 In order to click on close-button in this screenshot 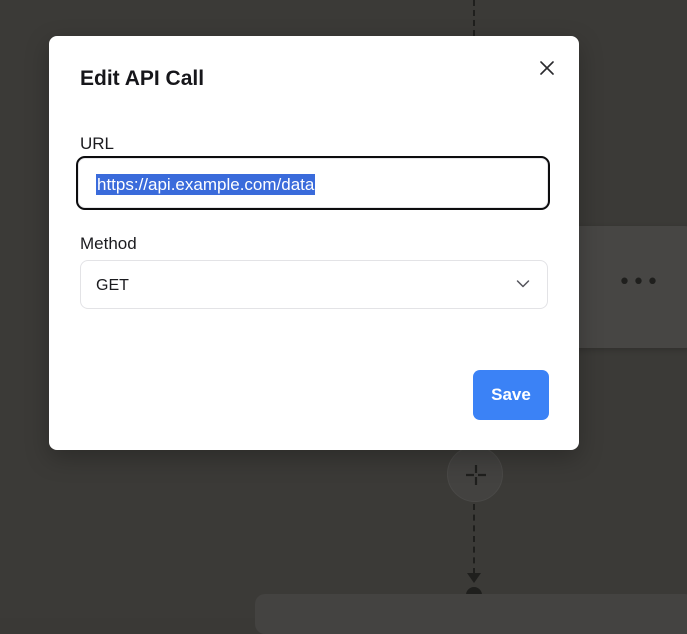, I will do `click(547, 68)`.